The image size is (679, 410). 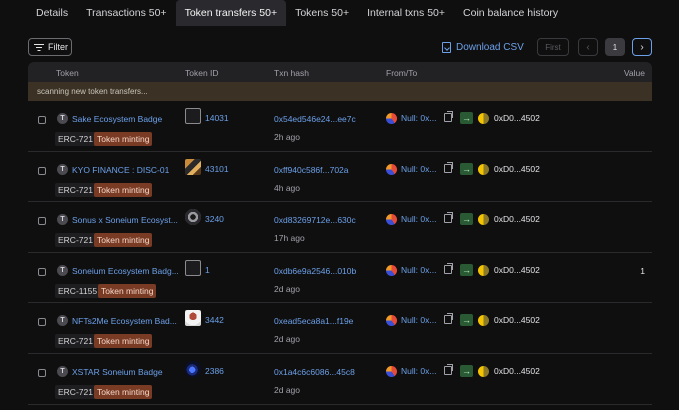 What do you see at coordinates (287, 137) in the screenshot?
I see `txn-age: 2h ago` at bounding box center [287, 137].